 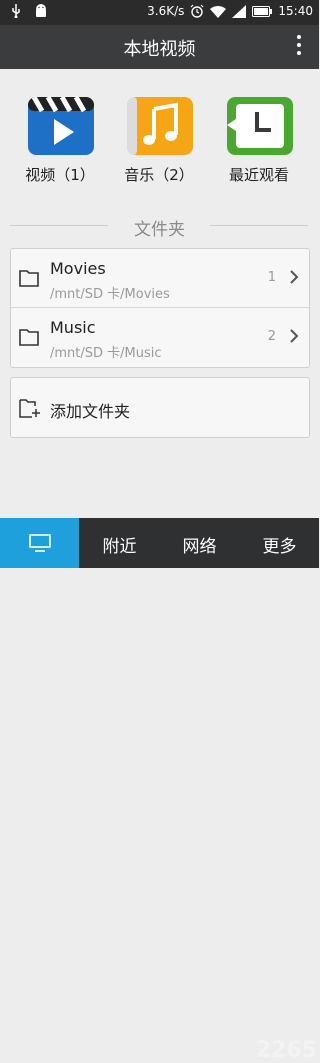 What do you see at coordinates (119, 547) in the screenshot?
I see `tab-label: 附近` at bounding box center [119, 547].